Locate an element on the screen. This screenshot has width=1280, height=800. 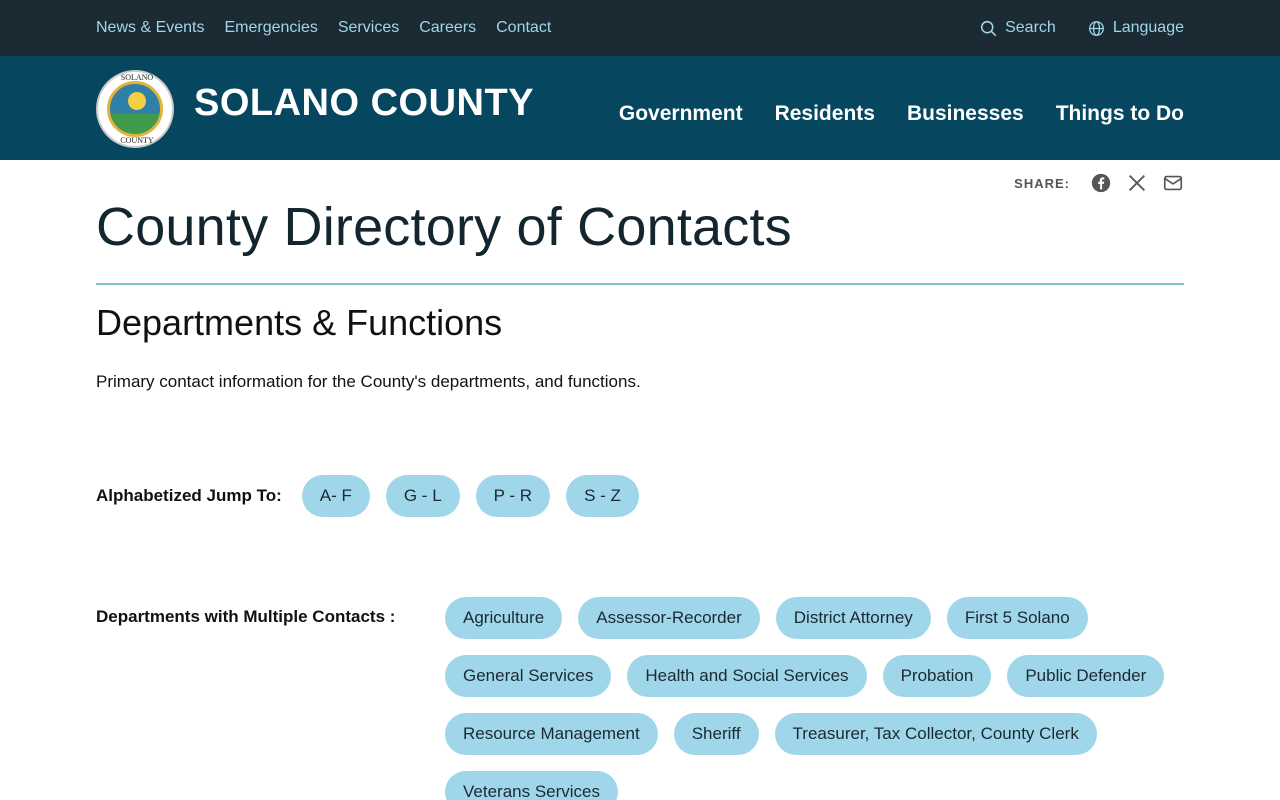
seal-text-bottom: COUNTY is located at coordinates (137, 140).